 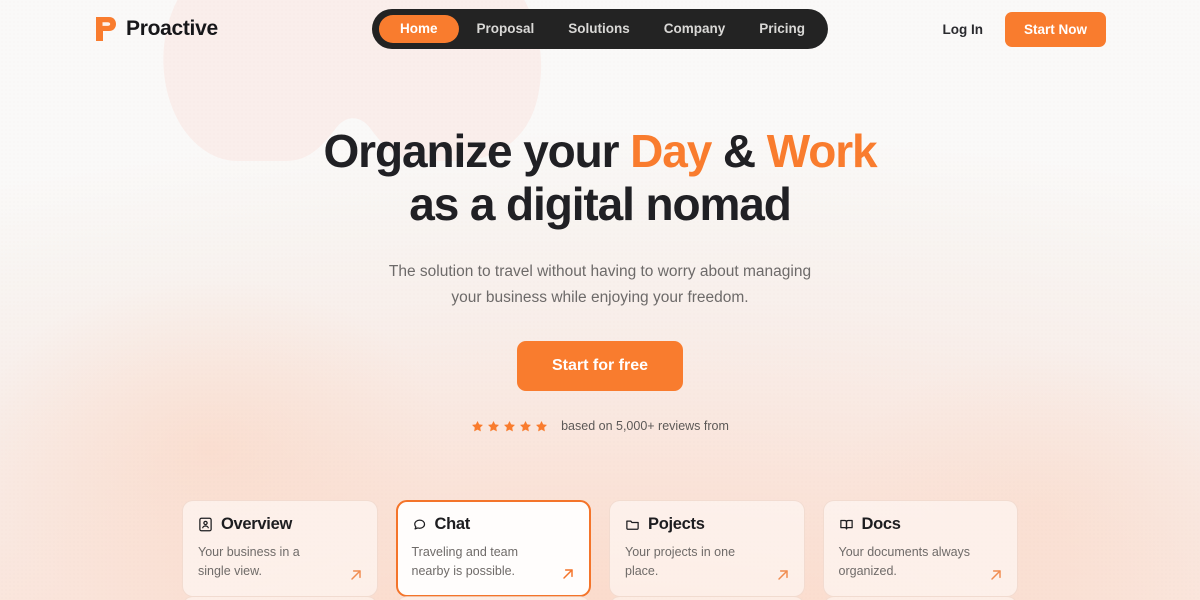 I want to click on nav-item-home: Home, so click(x=418, y=29).